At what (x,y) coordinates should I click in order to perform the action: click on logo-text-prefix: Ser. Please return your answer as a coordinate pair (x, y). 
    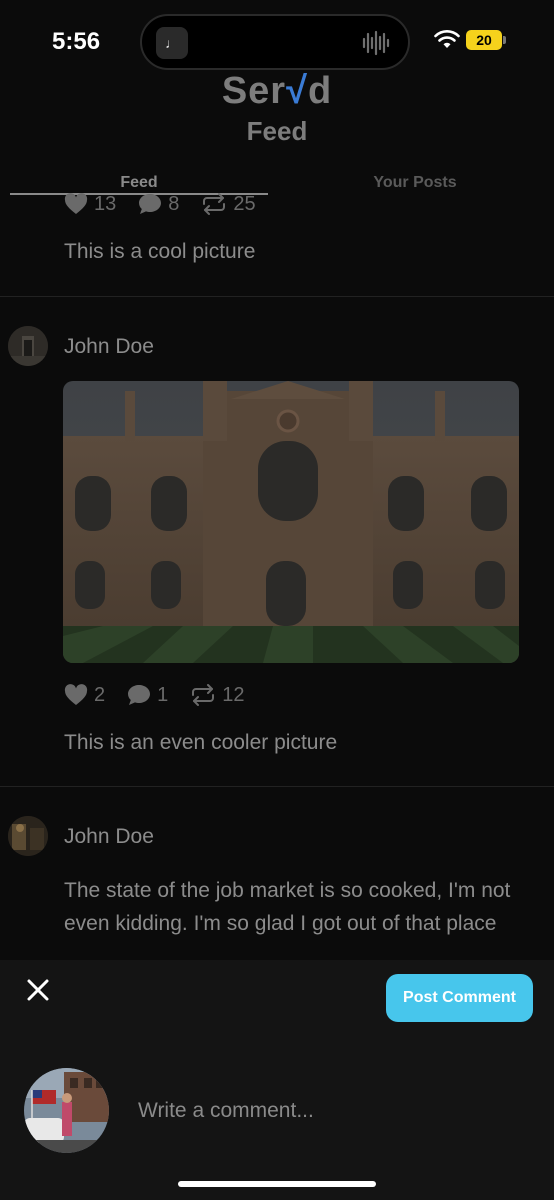
    Looking at the image, I should click on (254, 91).